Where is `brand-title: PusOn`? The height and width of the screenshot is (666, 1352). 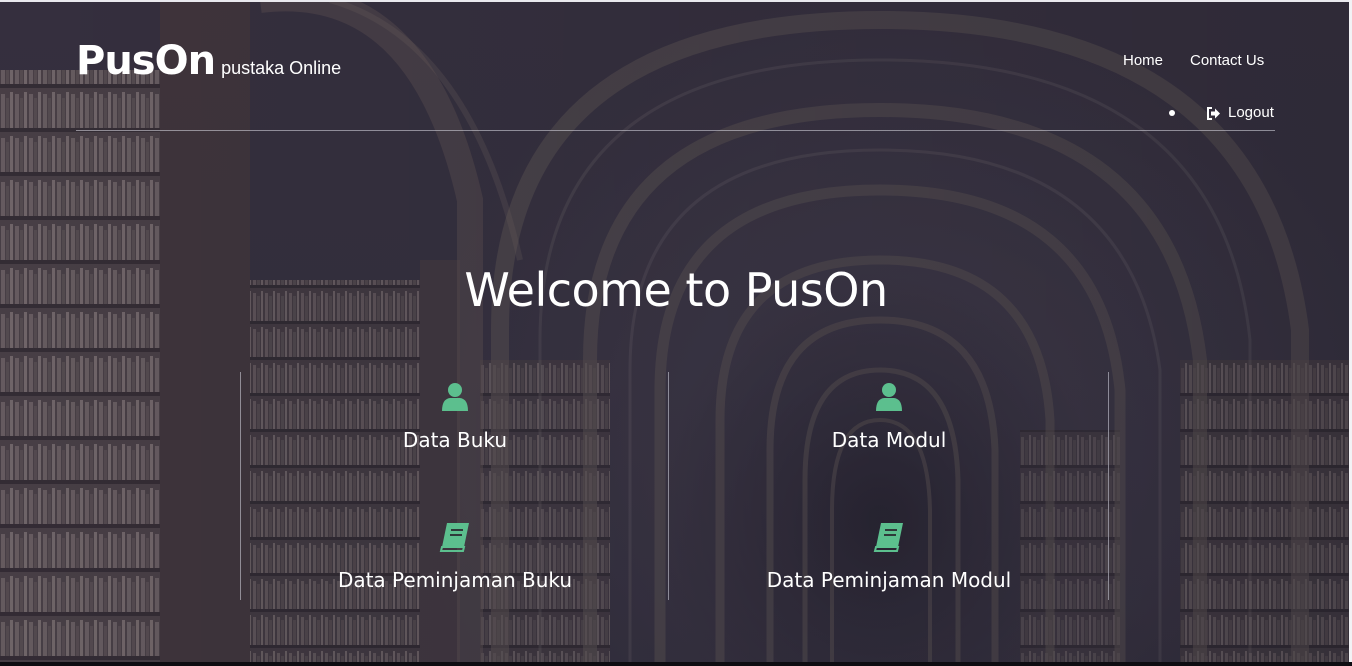
brand-title: PusOn is located at coordinates (146, 61).